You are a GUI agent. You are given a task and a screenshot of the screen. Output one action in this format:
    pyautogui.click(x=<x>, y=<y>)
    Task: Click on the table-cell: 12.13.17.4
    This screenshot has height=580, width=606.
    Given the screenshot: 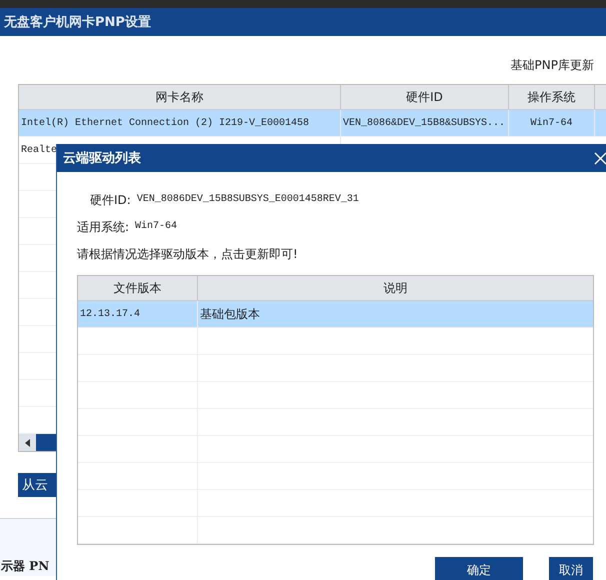 What is the action you would take?
    pyautogui.click(x=138, y=314)
    